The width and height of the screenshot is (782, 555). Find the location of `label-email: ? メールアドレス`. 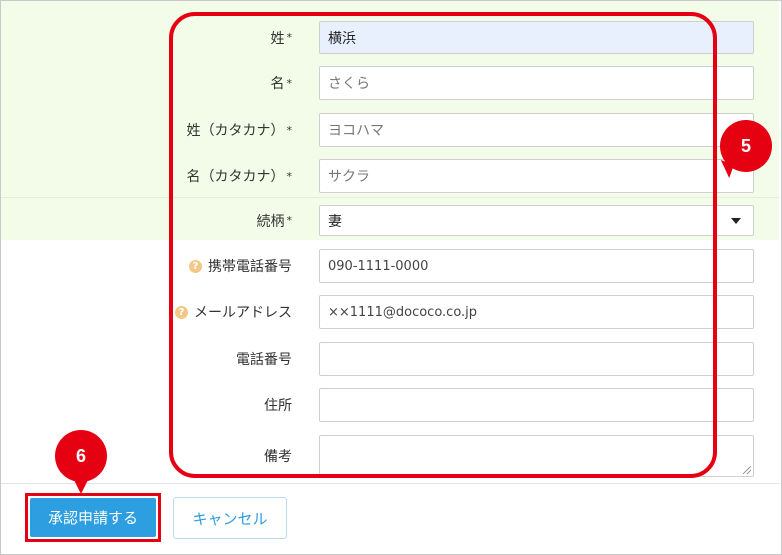

label-email: ? メールアドレス is located at coordinates (233, 312).